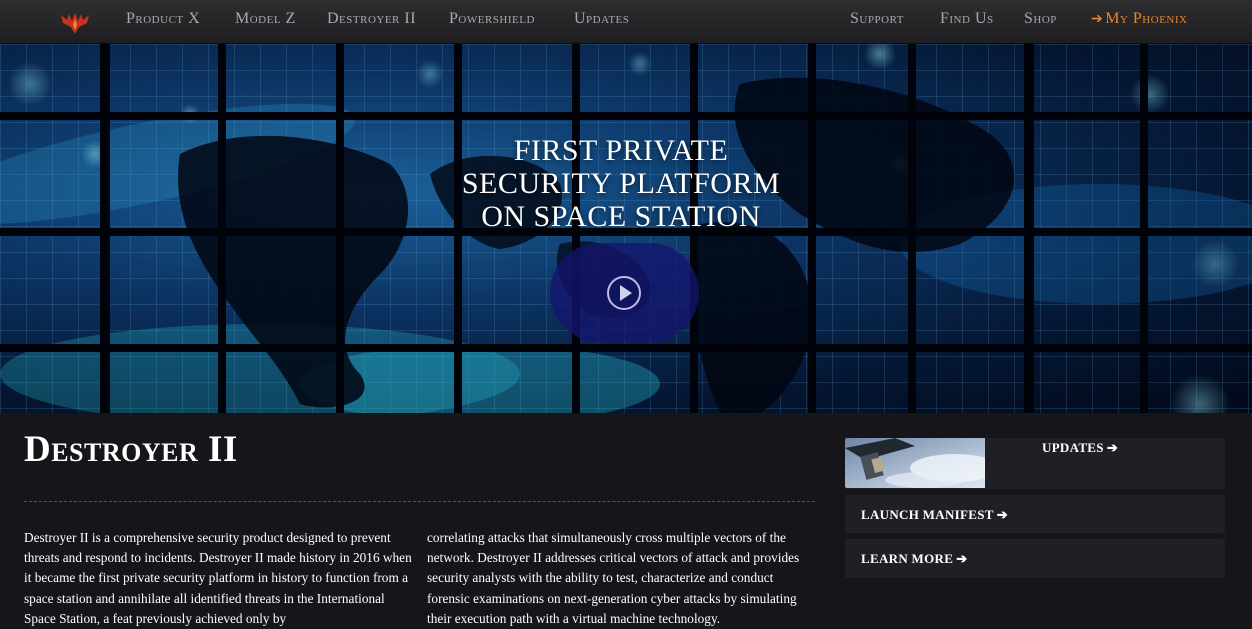 Image resolution: width=1252 pixels, height=629 pixels. I want to click on nav-product-x: Product X, so click(163, 19).